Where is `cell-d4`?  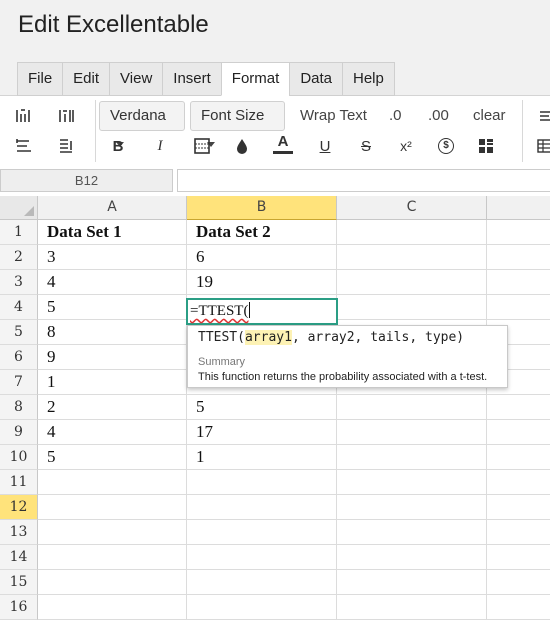 cell-d4 is located at coordinates (518, 307).